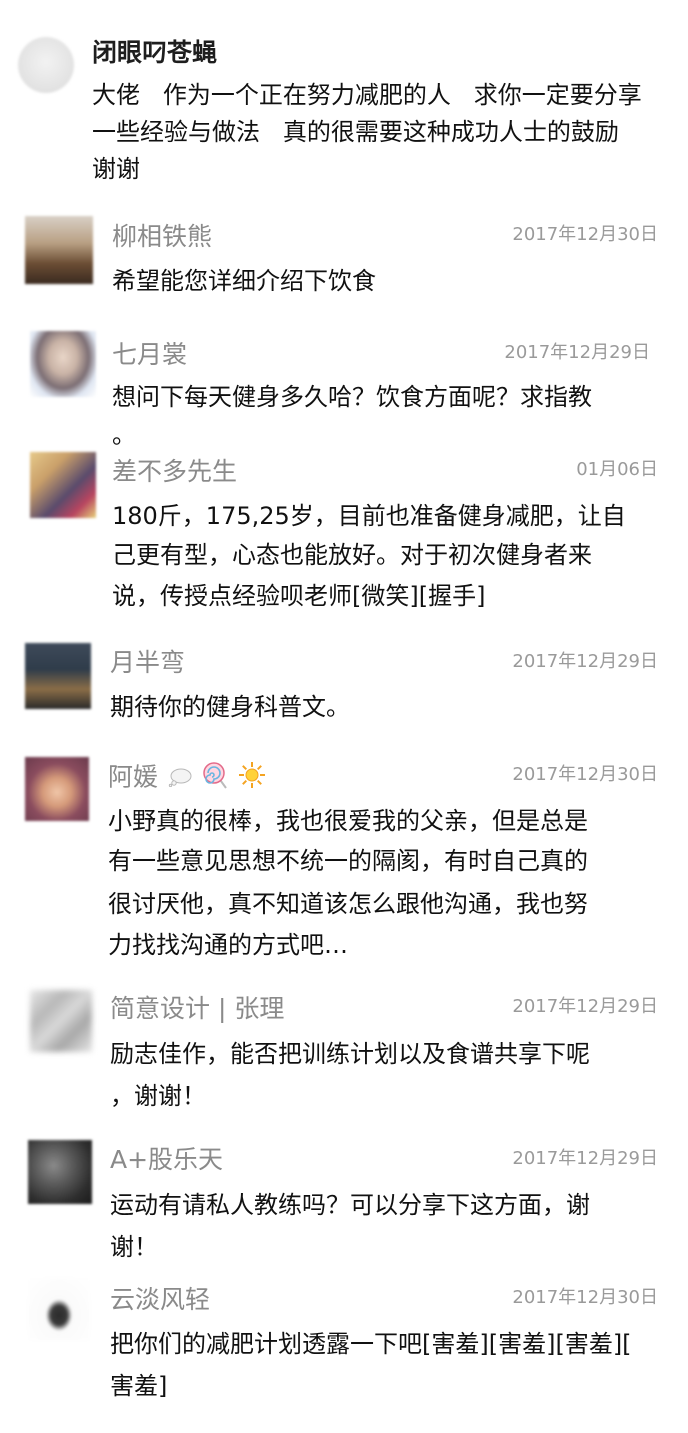  What do you see at coordinates (348, 904) in the screenshot?
I see `comment-text-line: 很讨厌他，真不知道该怎么跟他沟通，我也努` at bounding box center [348, 904].